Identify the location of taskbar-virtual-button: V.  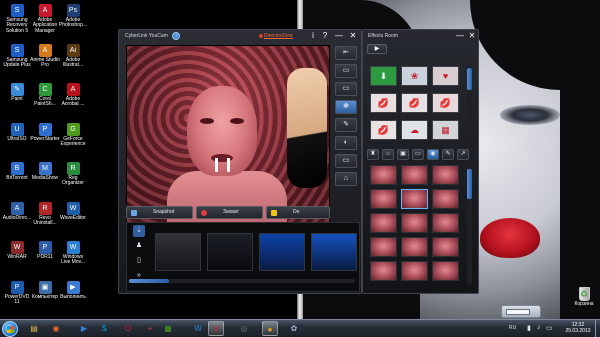
(216, 328).